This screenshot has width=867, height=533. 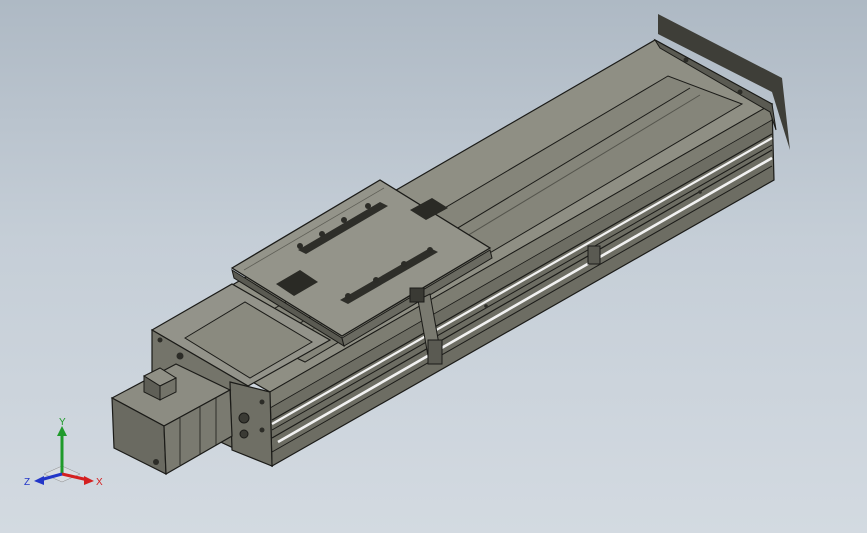 What do you see at coordinates (63, 453) in the screenshot?
I see `coordinate-triad: Y X Z` at bounding box center [63, 453].